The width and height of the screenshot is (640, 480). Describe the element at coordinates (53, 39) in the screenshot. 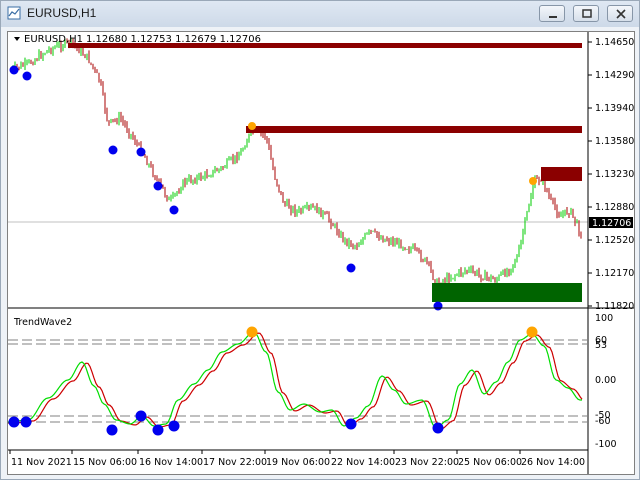

I see `chart-symbol: EURUSD,H1` at that location.